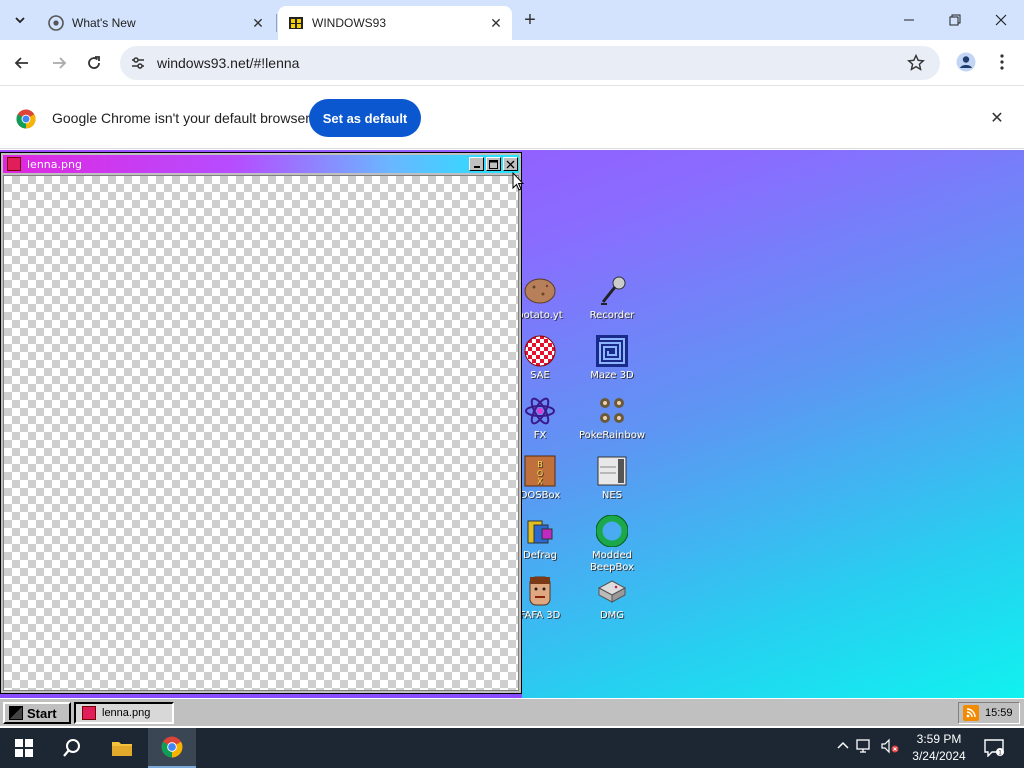 This screenshot has width=1024, height=768. I want to click on taskbar-item-label: lenna.png, so click(126, 713).